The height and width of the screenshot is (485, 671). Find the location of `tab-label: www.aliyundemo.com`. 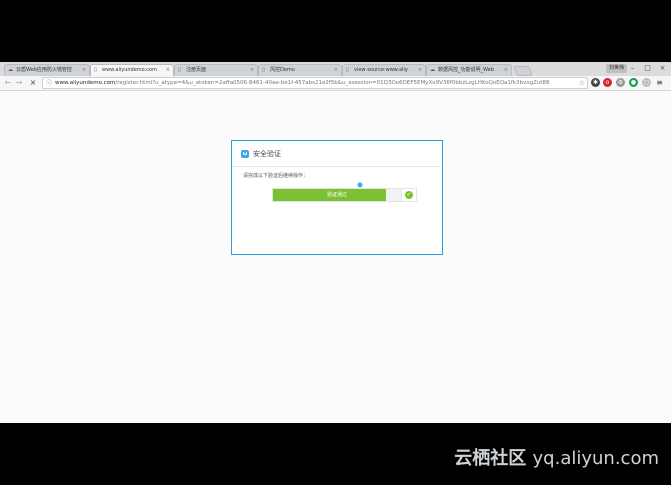

tab-label: www.aliyundemo.com is located at coordinates (129, 70).